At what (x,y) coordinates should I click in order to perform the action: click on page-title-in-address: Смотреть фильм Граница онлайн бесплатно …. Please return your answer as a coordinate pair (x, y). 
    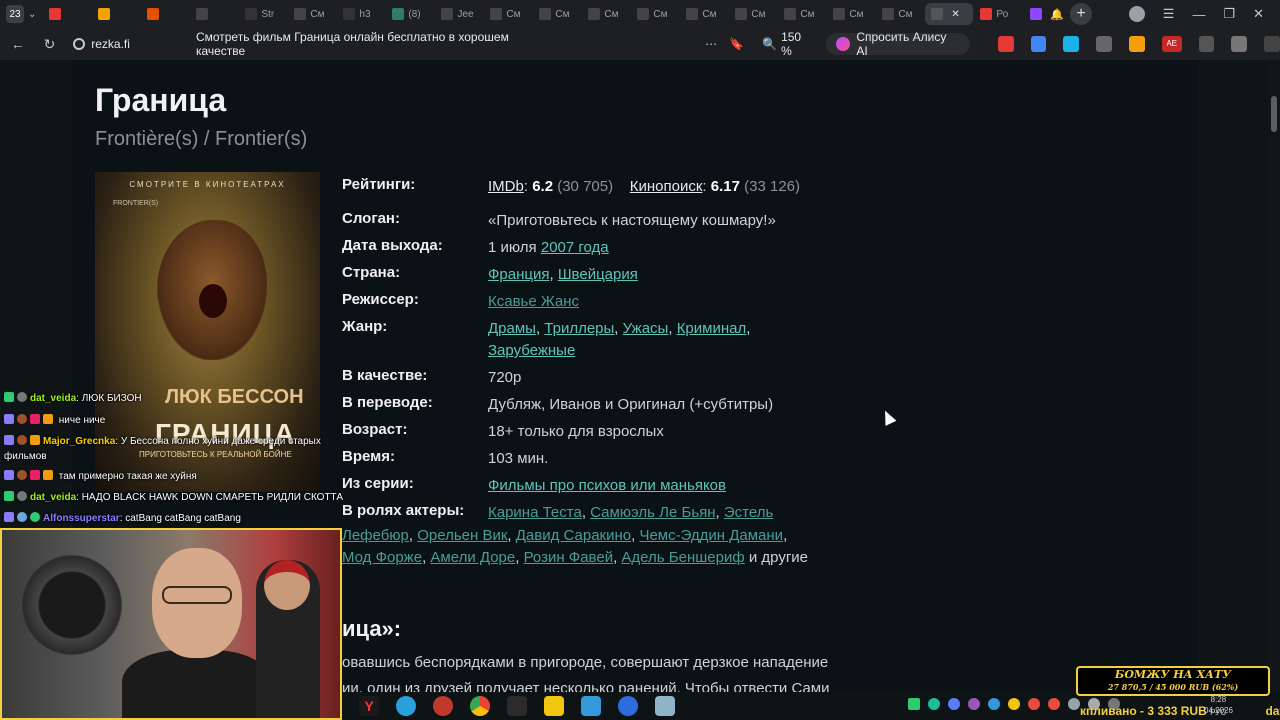
    Looking at the image, I should click on (376, 44).